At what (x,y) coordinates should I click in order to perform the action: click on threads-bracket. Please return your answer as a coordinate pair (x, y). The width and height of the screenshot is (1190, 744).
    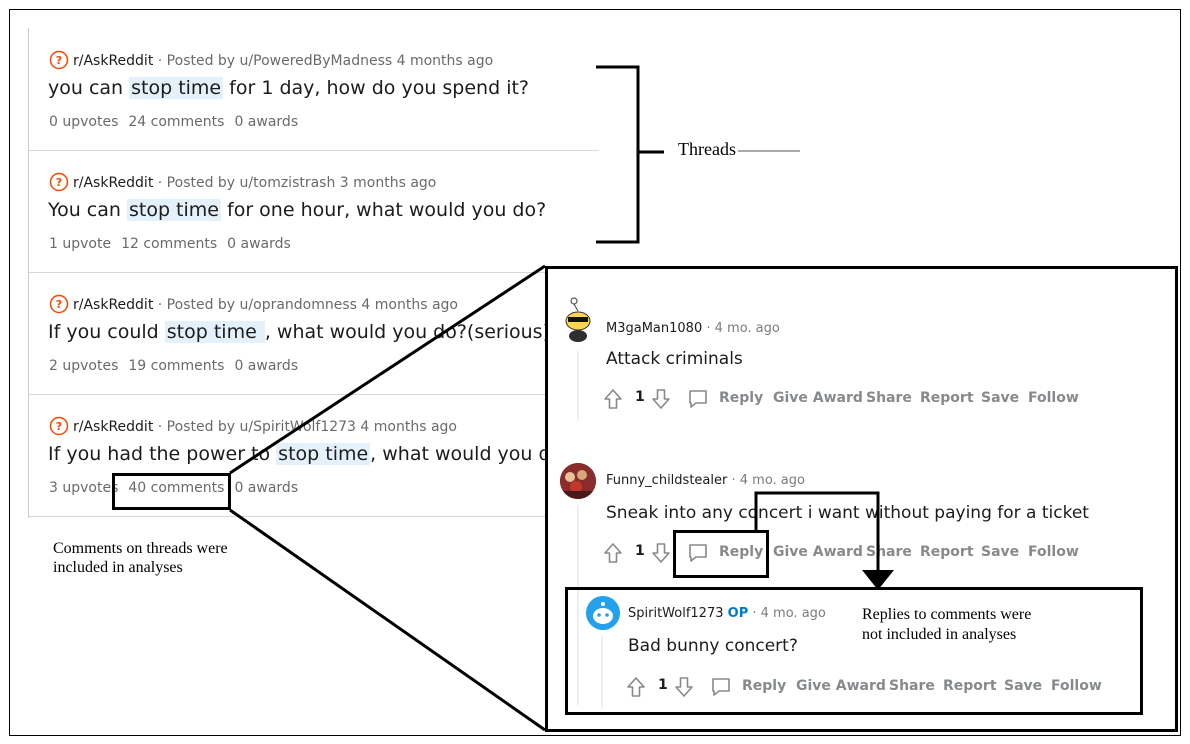
    Looking at the image, I should click on (618, 154).